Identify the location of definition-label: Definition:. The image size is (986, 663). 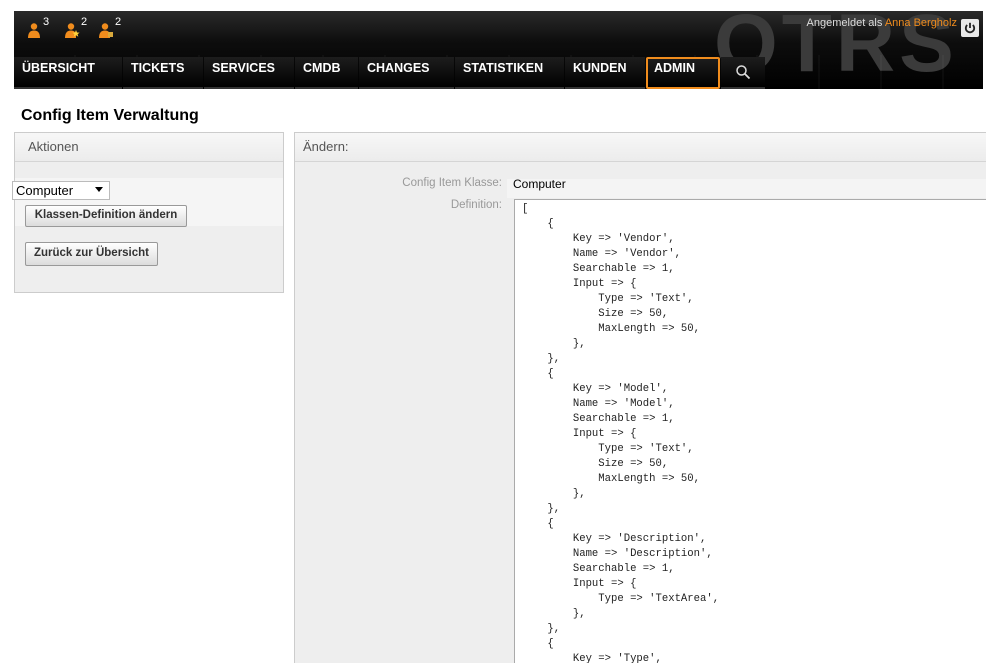
(476, 205).